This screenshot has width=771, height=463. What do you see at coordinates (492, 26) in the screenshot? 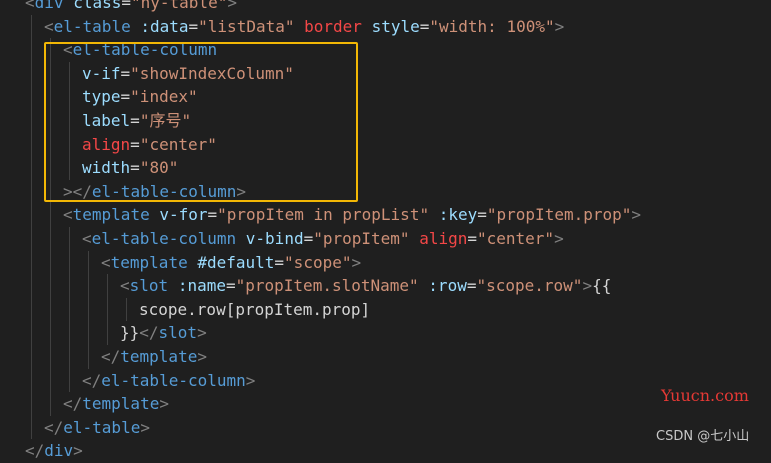
I see `attribute-value: "width: 100%"` at bounding box center [492, 26].